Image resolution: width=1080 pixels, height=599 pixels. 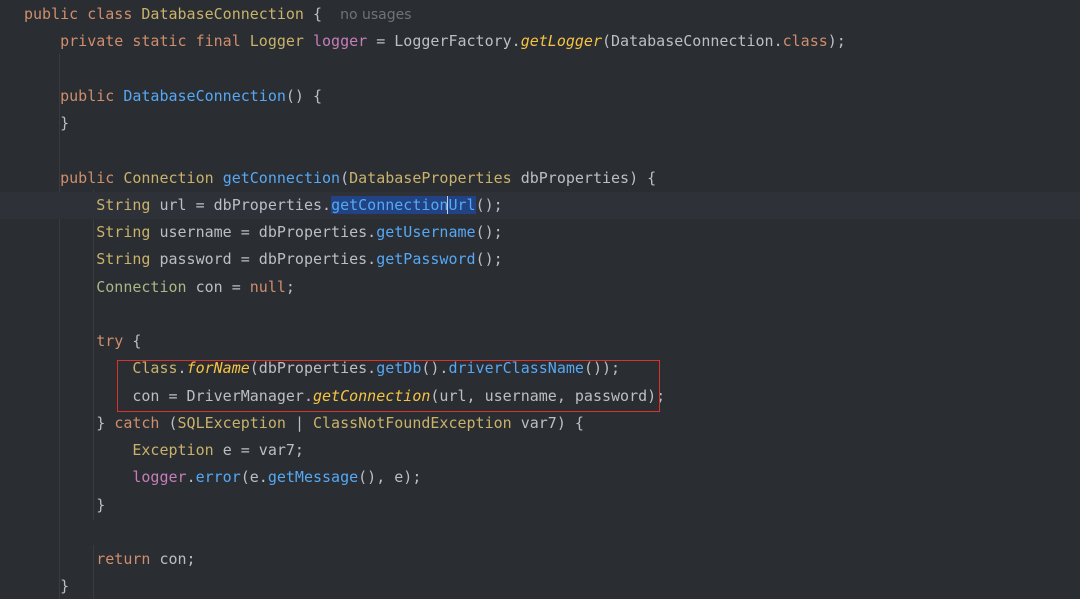 I want to click on code-token: SQLException, so click(x=236, y=422).